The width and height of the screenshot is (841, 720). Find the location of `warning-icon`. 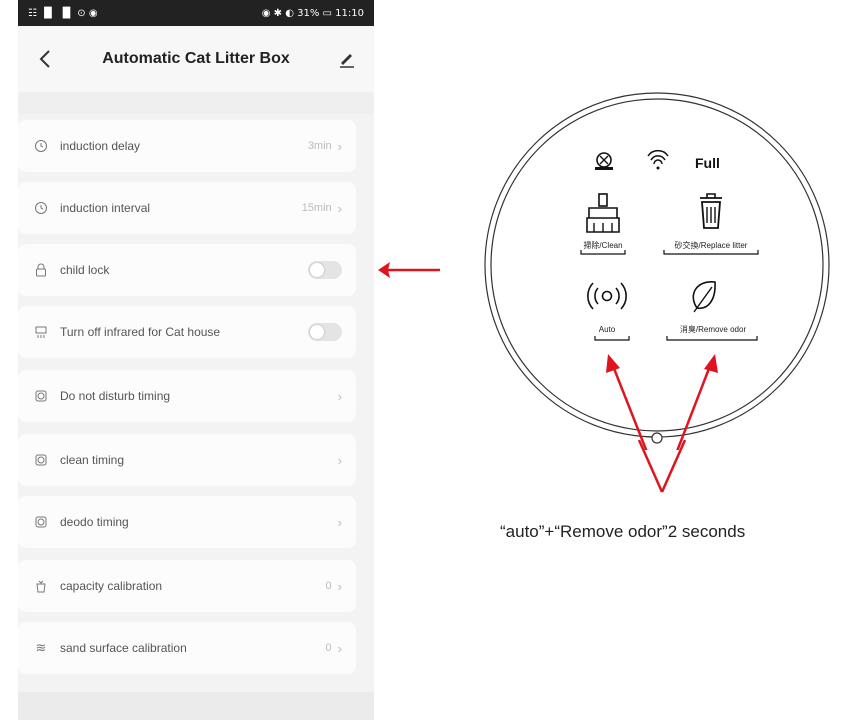

warning-icon is located at coordinates (604, 161).